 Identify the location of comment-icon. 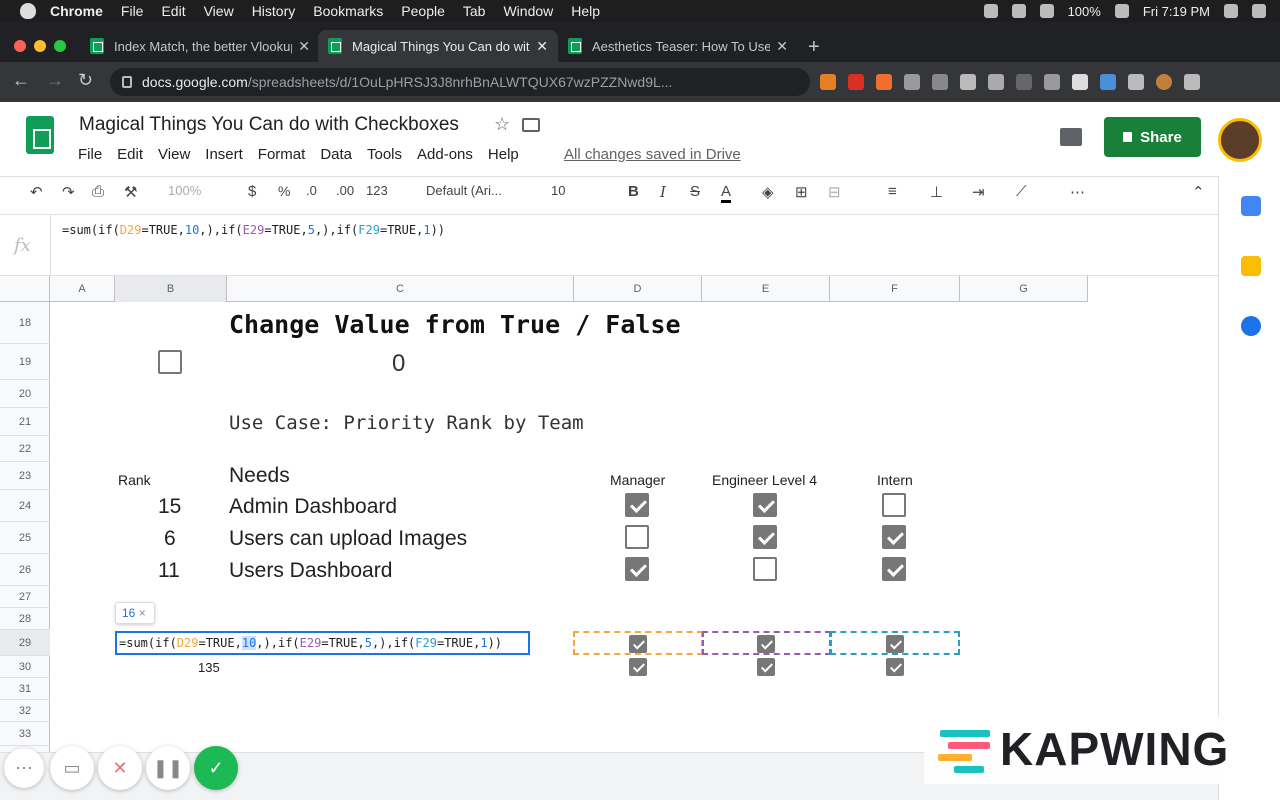
(1071, 137).